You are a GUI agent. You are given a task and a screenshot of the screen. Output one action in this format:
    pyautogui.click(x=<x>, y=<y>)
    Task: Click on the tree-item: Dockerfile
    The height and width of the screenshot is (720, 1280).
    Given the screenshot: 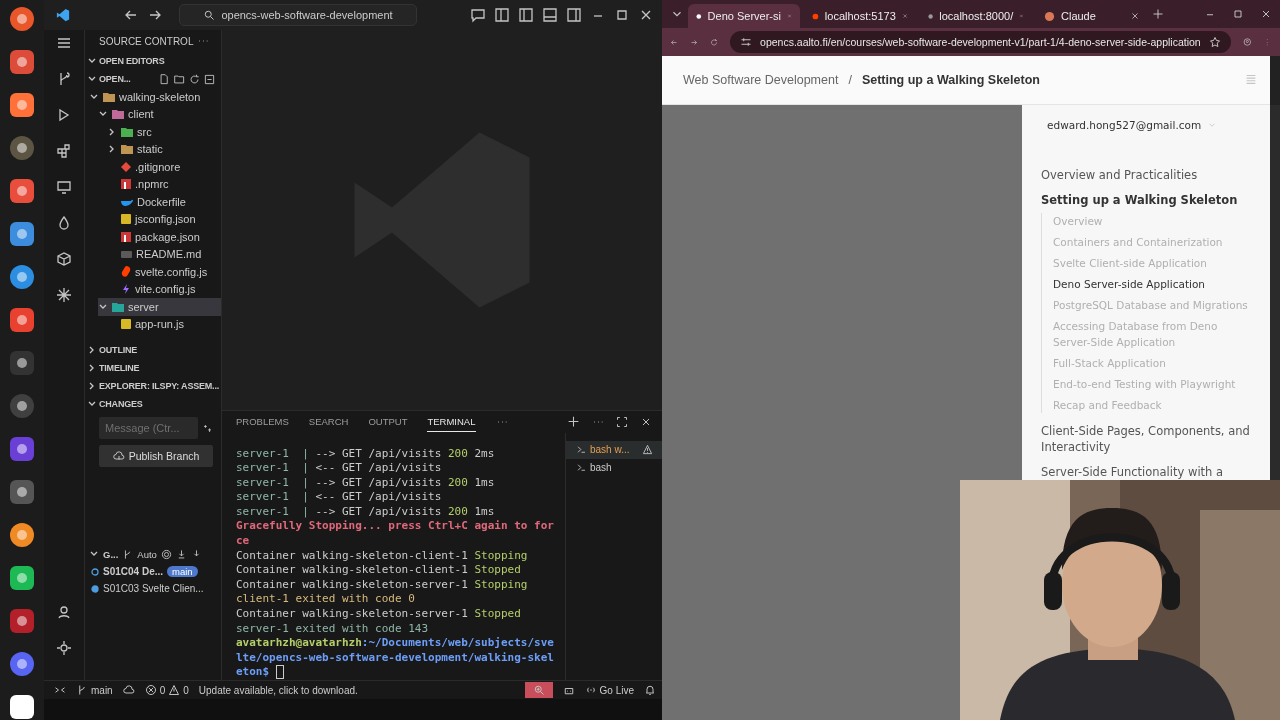 What is the action you would take?
    pyautogui.click(x=164, y=202)
    